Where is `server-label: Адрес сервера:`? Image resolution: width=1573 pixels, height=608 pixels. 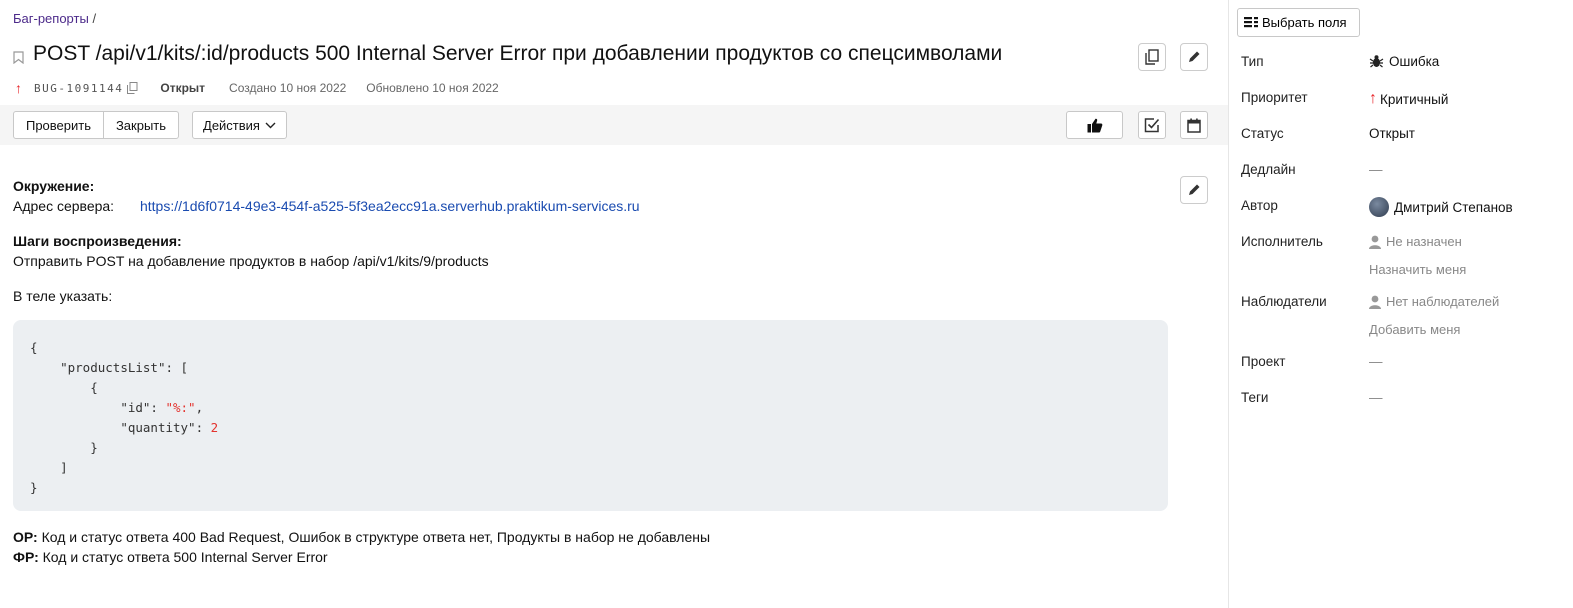 server-label: Адрес сервера: is located at coordinates (64, 206).